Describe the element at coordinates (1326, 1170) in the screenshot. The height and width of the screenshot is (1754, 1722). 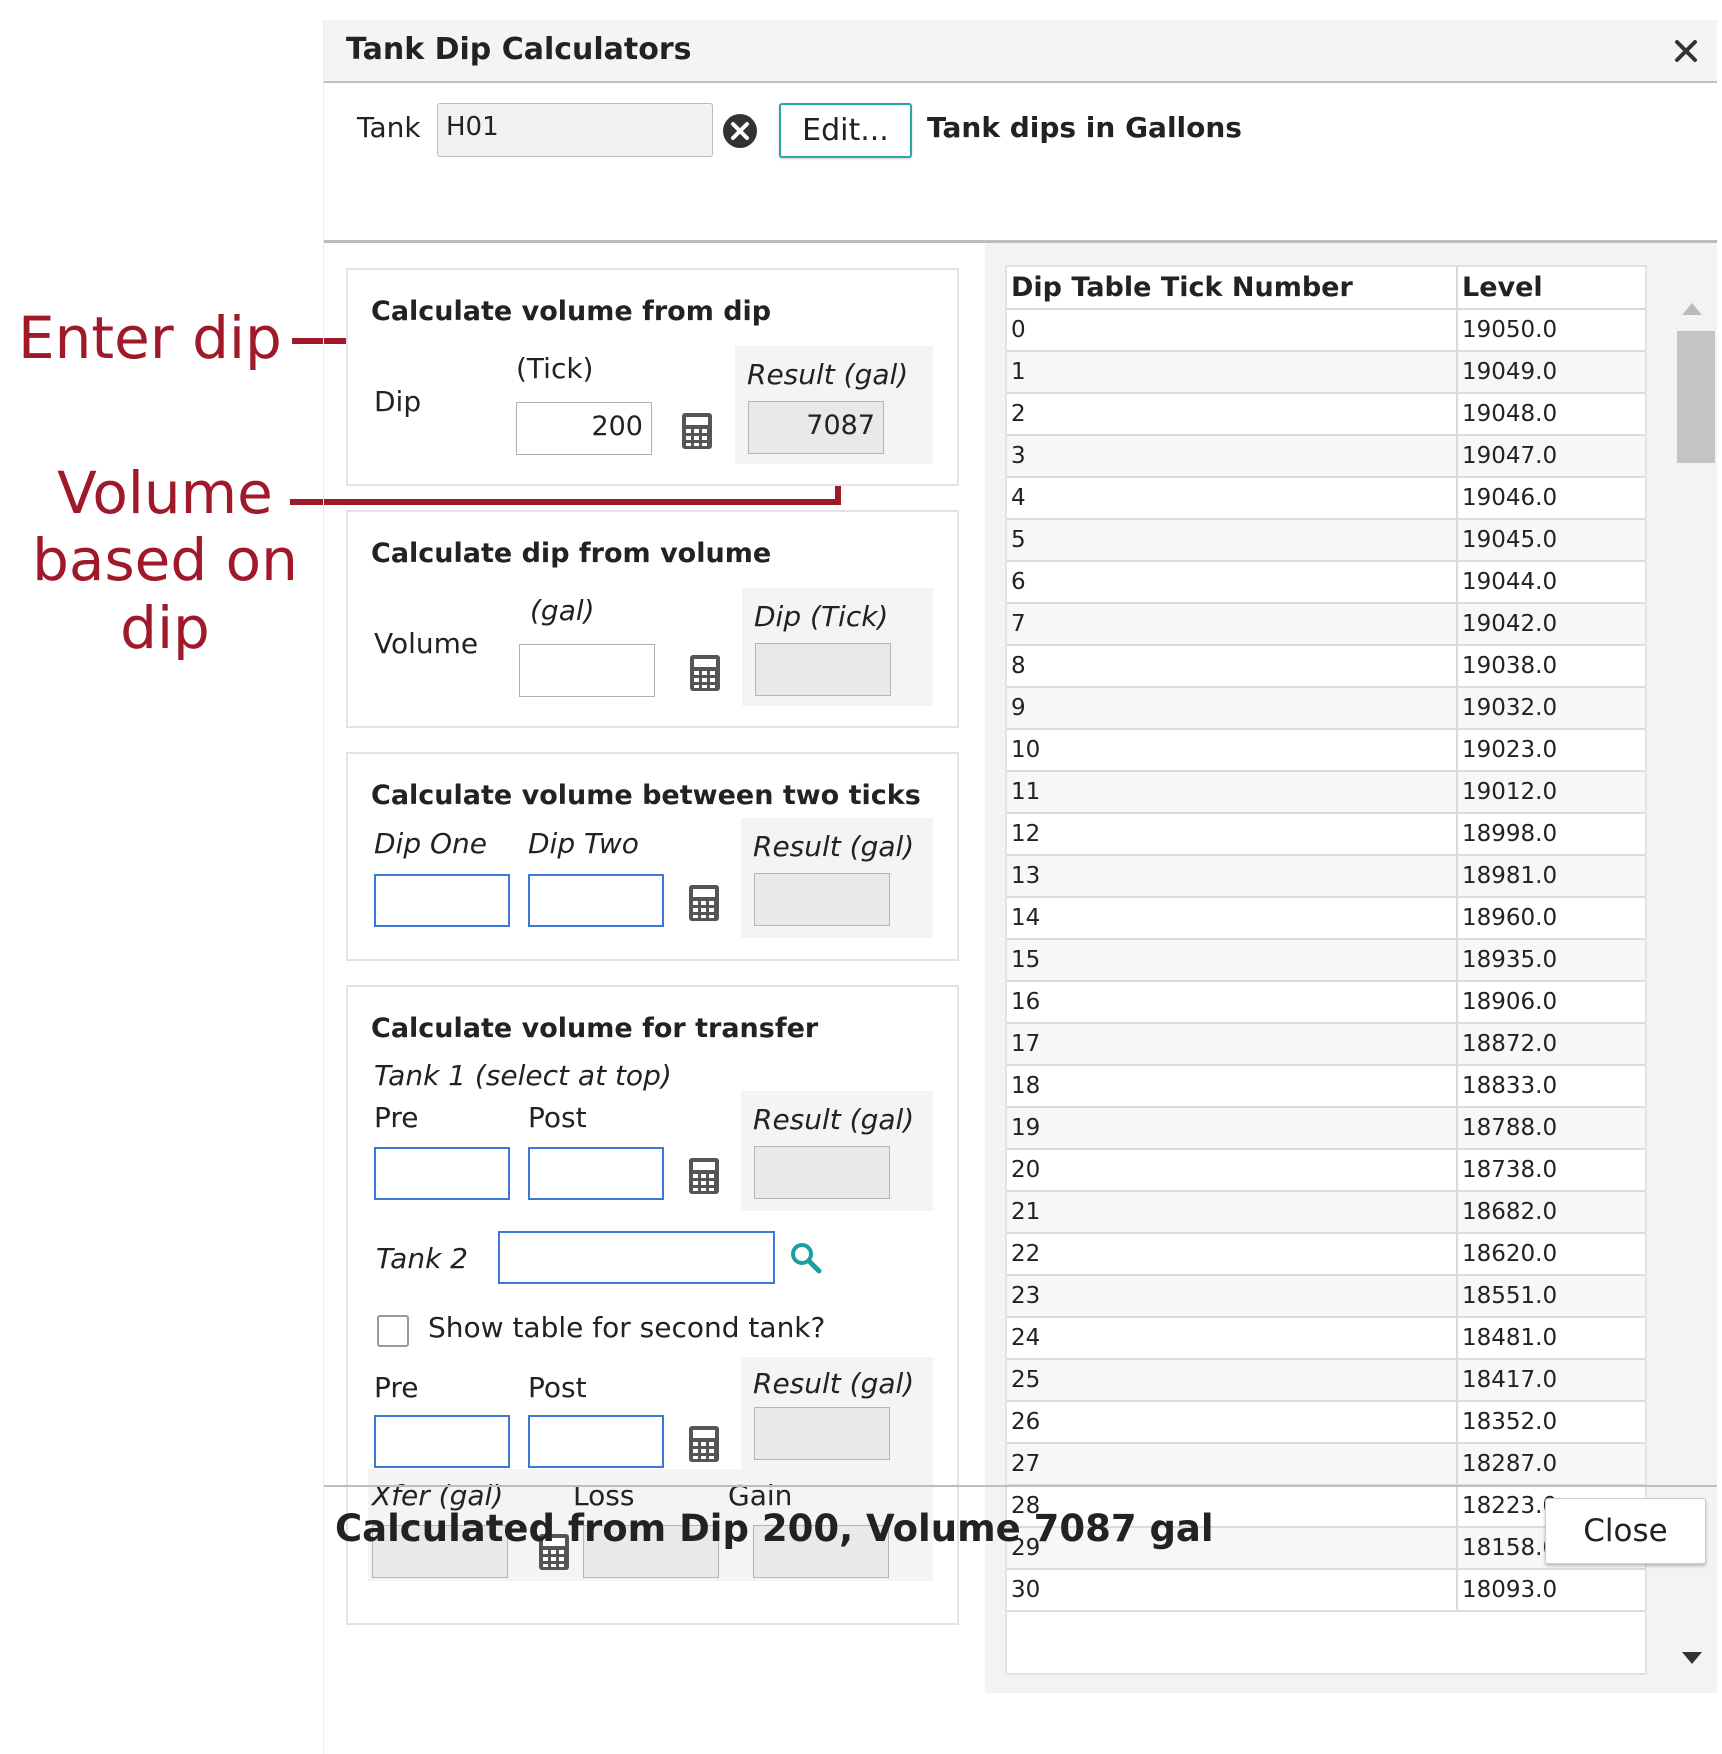
I see `table-row: 20 18738.0` at that location.